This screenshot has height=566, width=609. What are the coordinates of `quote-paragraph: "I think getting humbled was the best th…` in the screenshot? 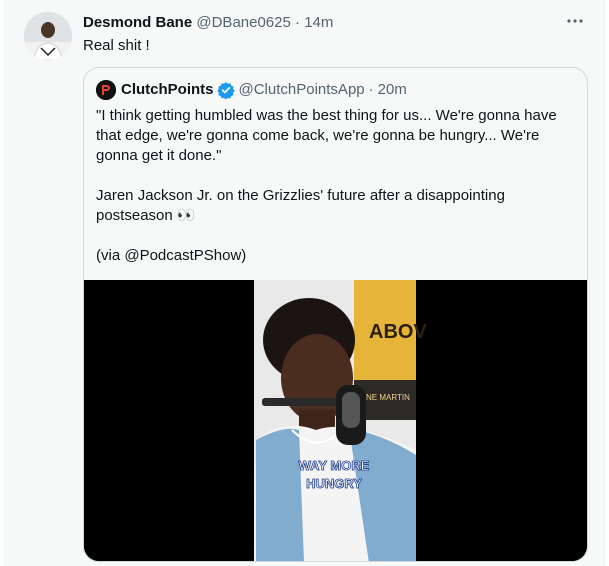 It's located at (326, 135).